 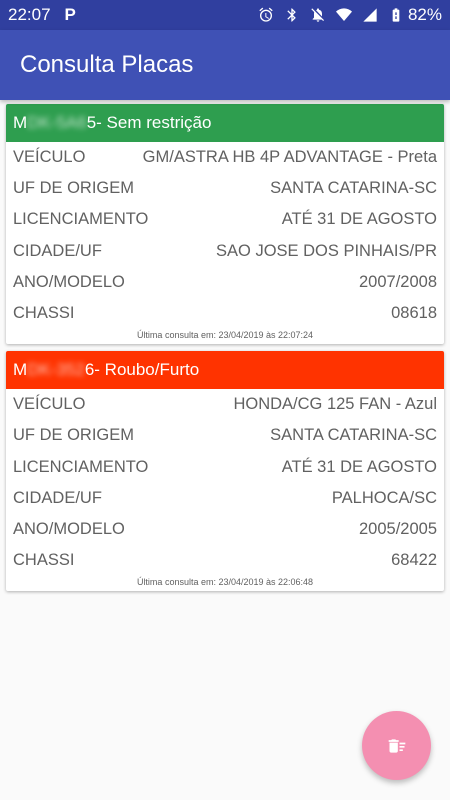 What do you see at coordinates (225, 404) in the screenshot?
I see `info-row-veiculo: VEÍCULO HONDA/CG 125 FAN - Azul` at bounding box center [225, 404].